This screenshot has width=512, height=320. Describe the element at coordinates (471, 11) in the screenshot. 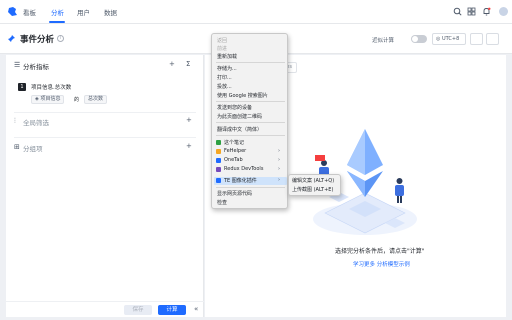

I see `grid-icon` at that location.